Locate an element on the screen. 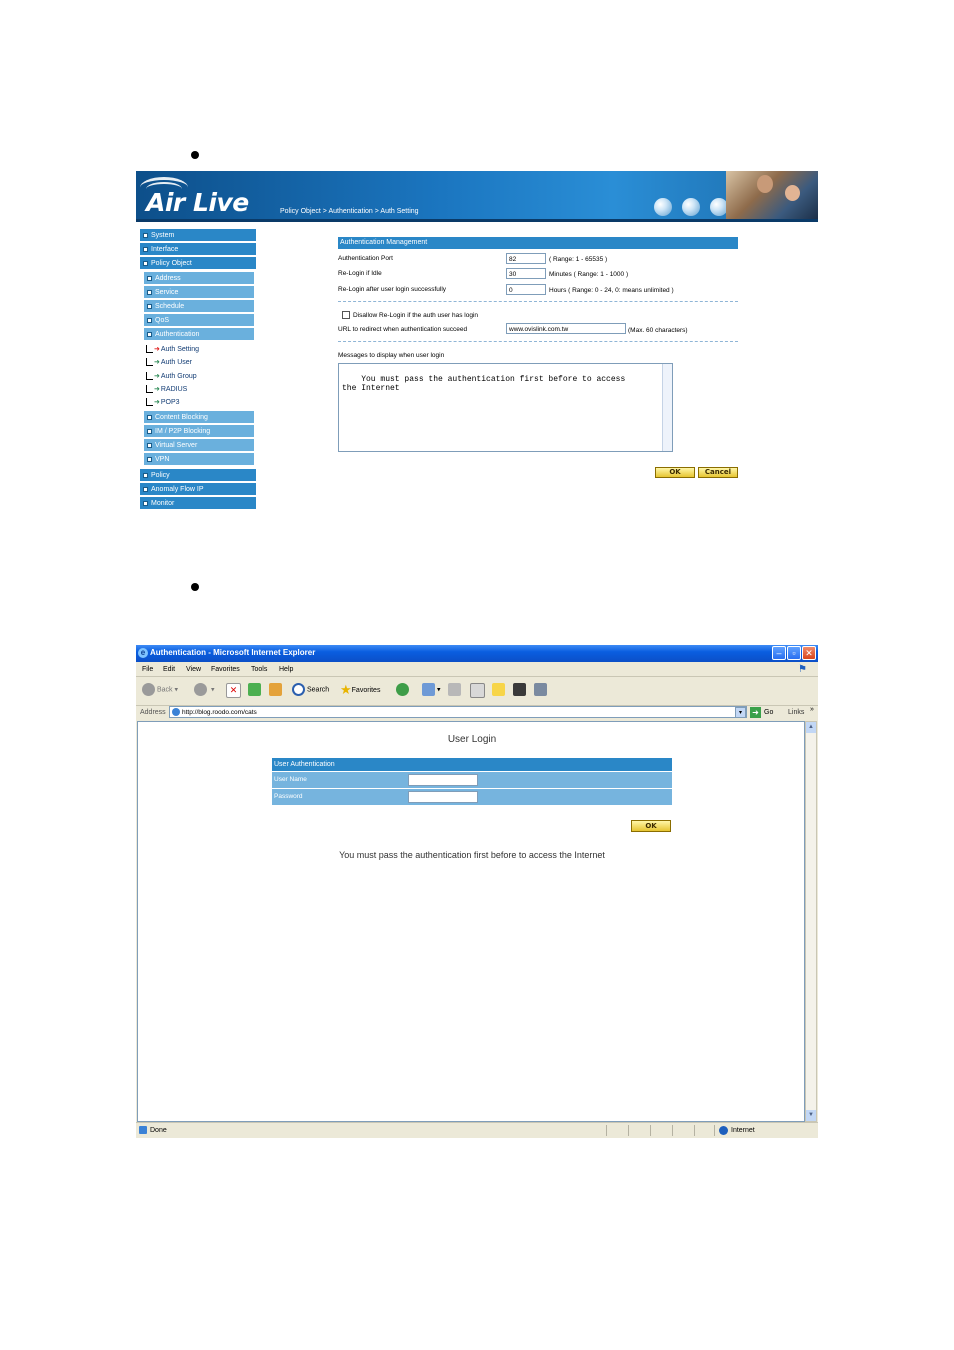 The image size is (954, 1350). menu-view: View is located at coordinates (193, 669).